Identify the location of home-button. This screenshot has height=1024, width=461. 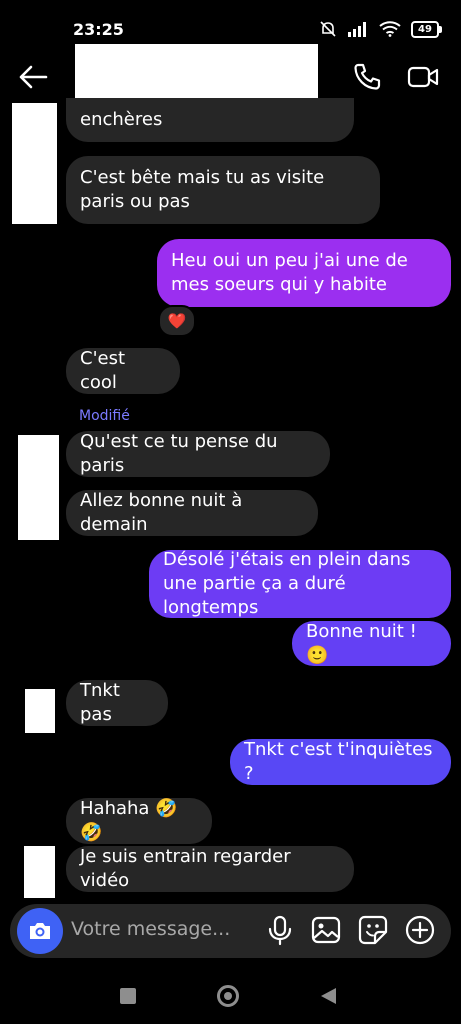
(228, 996).